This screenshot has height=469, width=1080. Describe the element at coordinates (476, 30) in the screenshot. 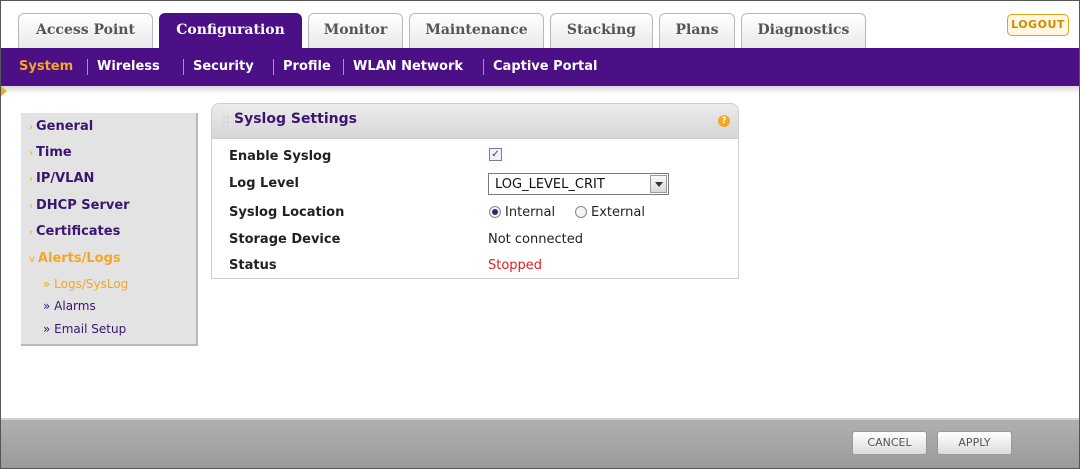

I see `tab-maintenance: Maintenance` at that location.